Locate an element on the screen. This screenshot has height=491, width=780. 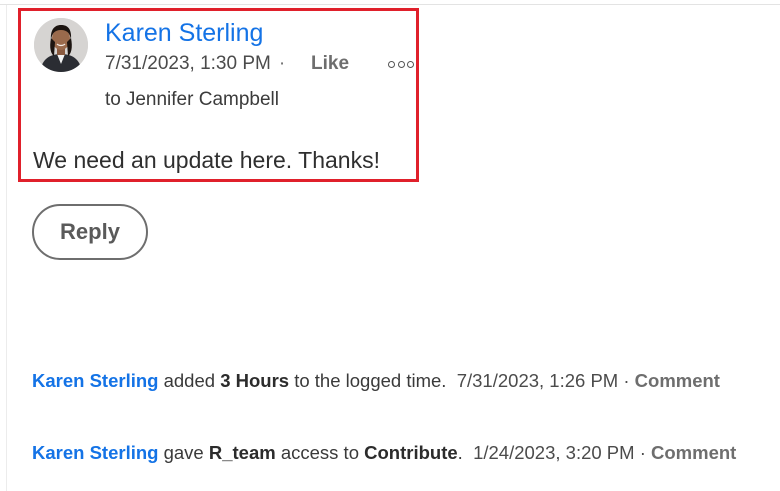
activity-text: access to is located at coordinates (319, 452).